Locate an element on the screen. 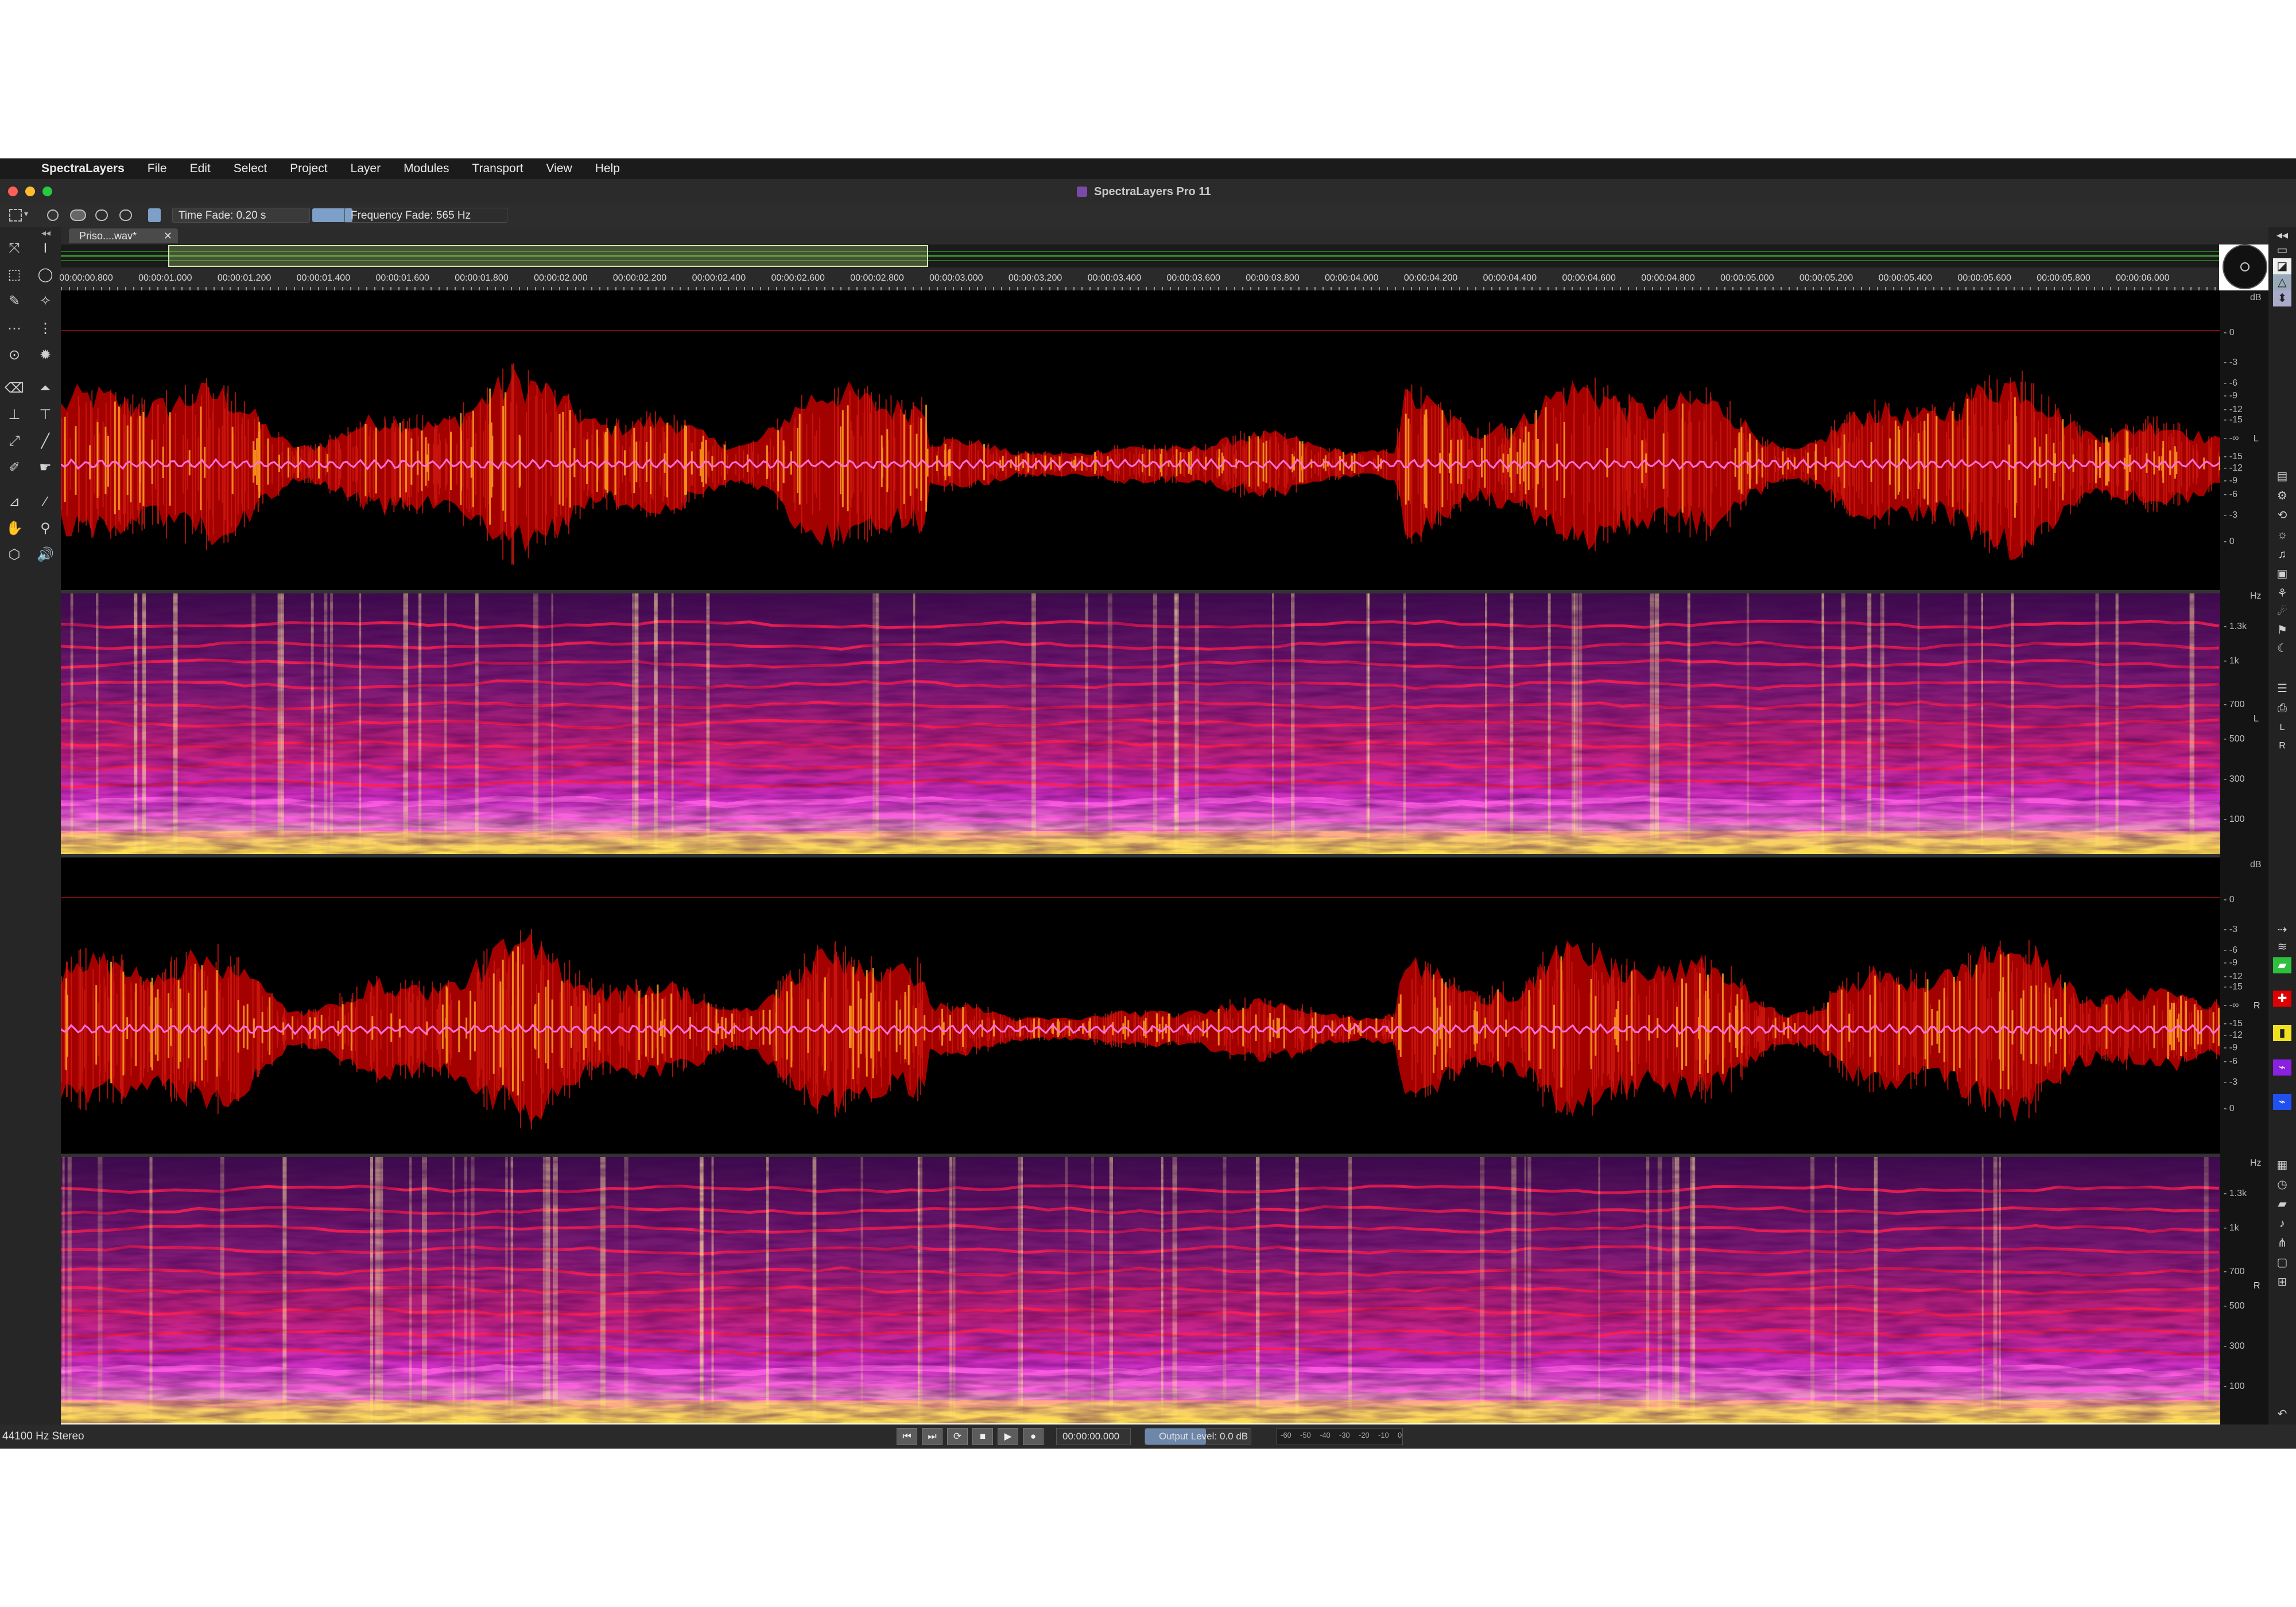 The height and width of the screenshot is (1607, 2296). output-meter: -60 -50 -40 -30 -20 -10 0 is located at coordinates (1340, 1437).